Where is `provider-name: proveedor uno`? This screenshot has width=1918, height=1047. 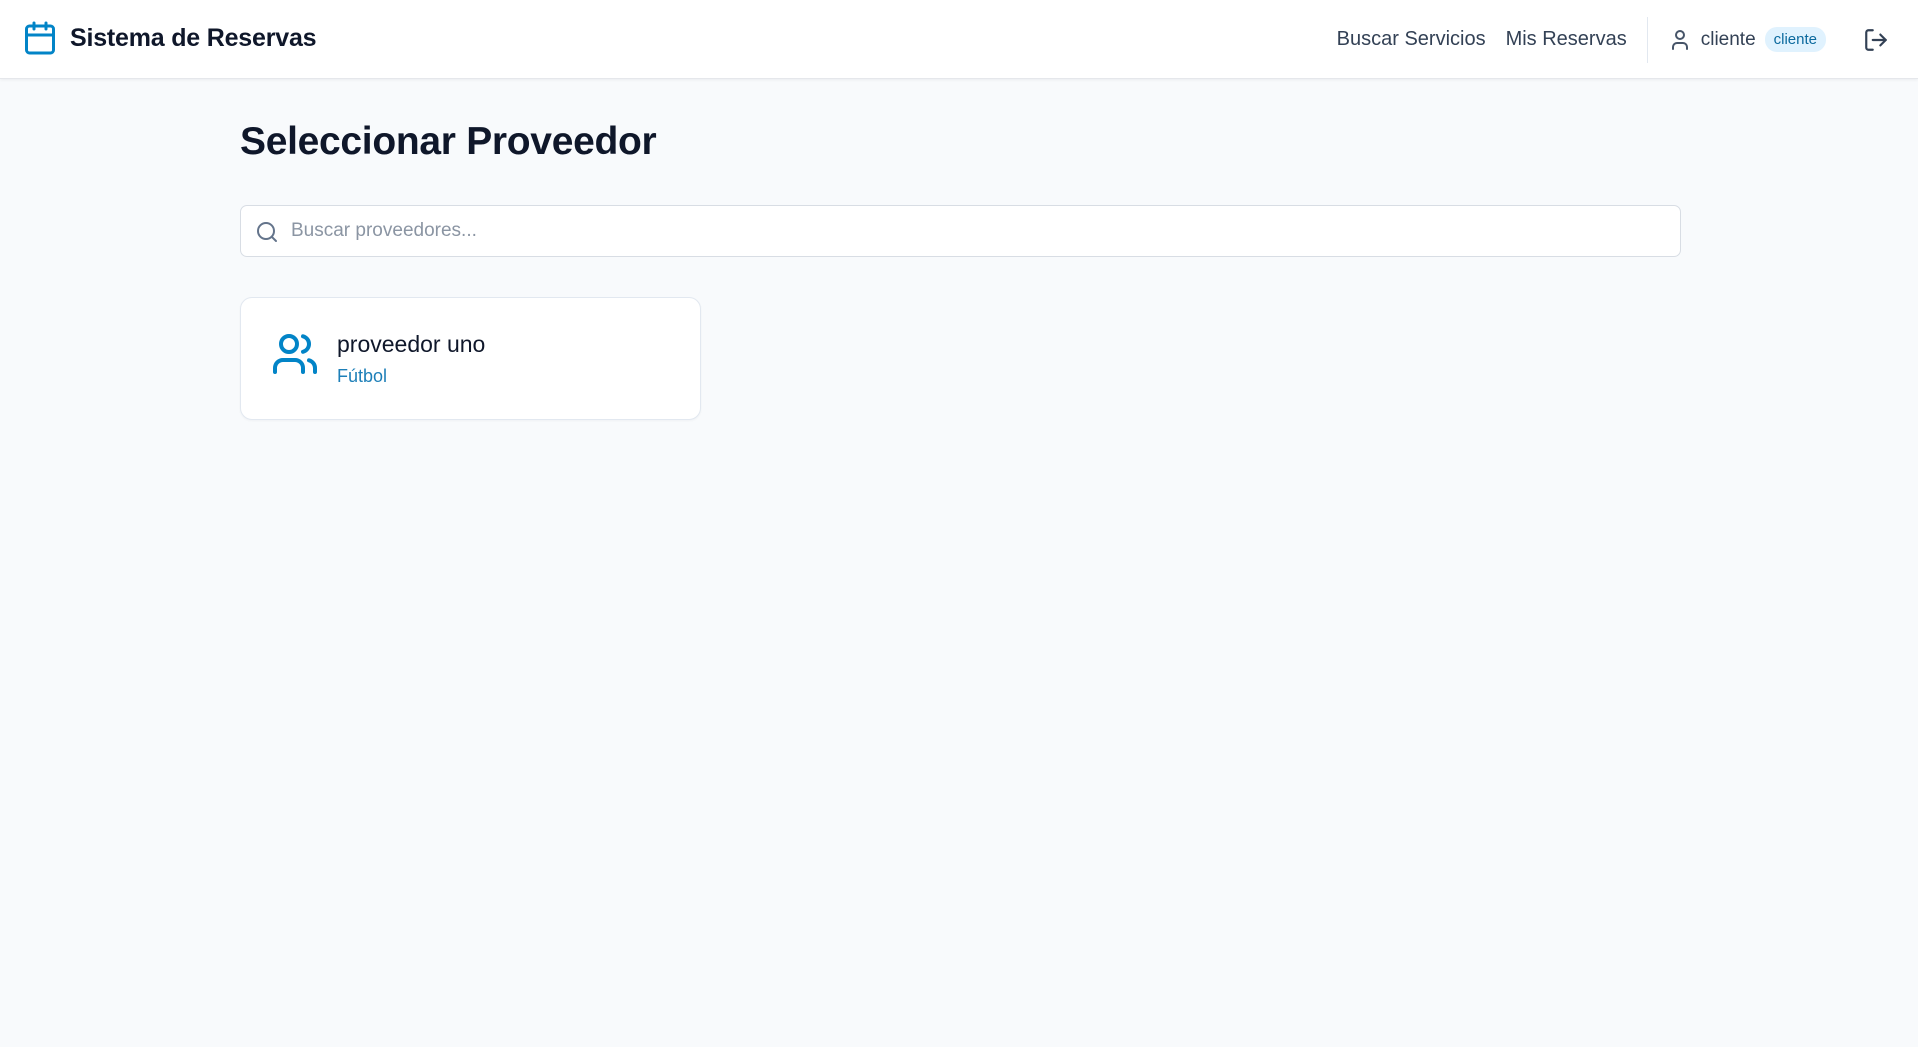
provider-name: proveedor uno is located at coordinates (411, 344).